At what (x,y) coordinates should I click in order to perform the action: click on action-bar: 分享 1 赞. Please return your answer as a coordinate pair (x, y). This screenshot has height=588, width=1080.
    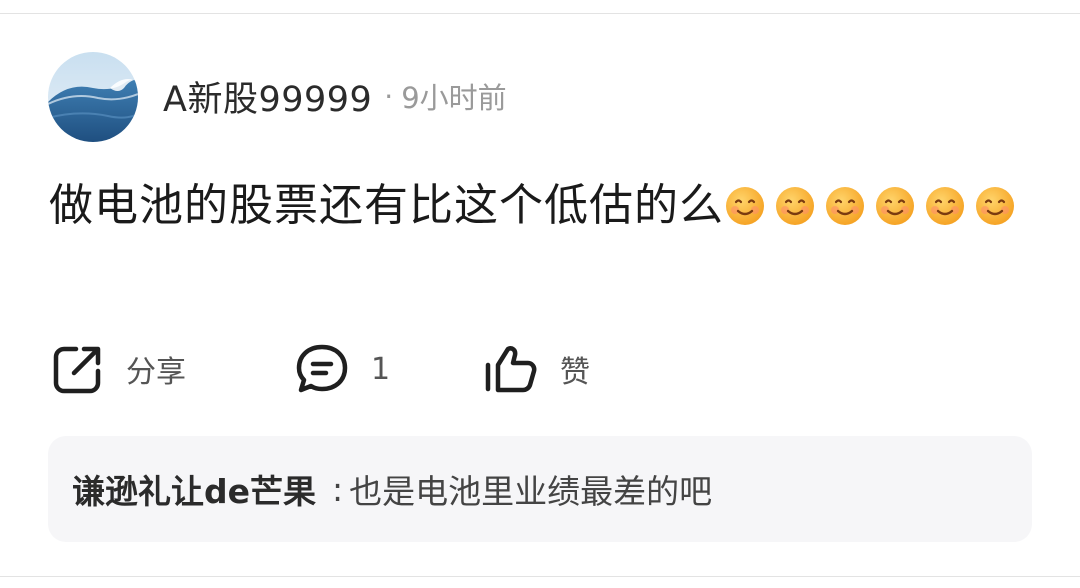
    Looking at the image, I should click on (540, 369).